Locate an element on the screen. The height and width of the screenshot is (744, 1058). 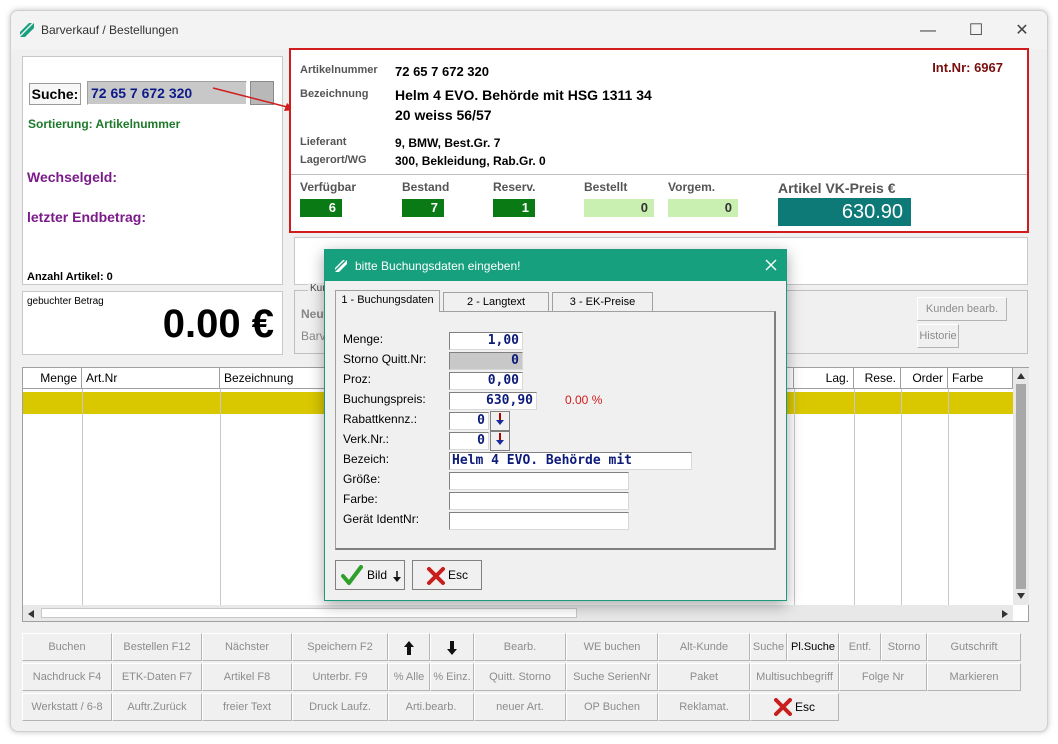
vertical-scrollbar is located at coordinates (1021, 486).